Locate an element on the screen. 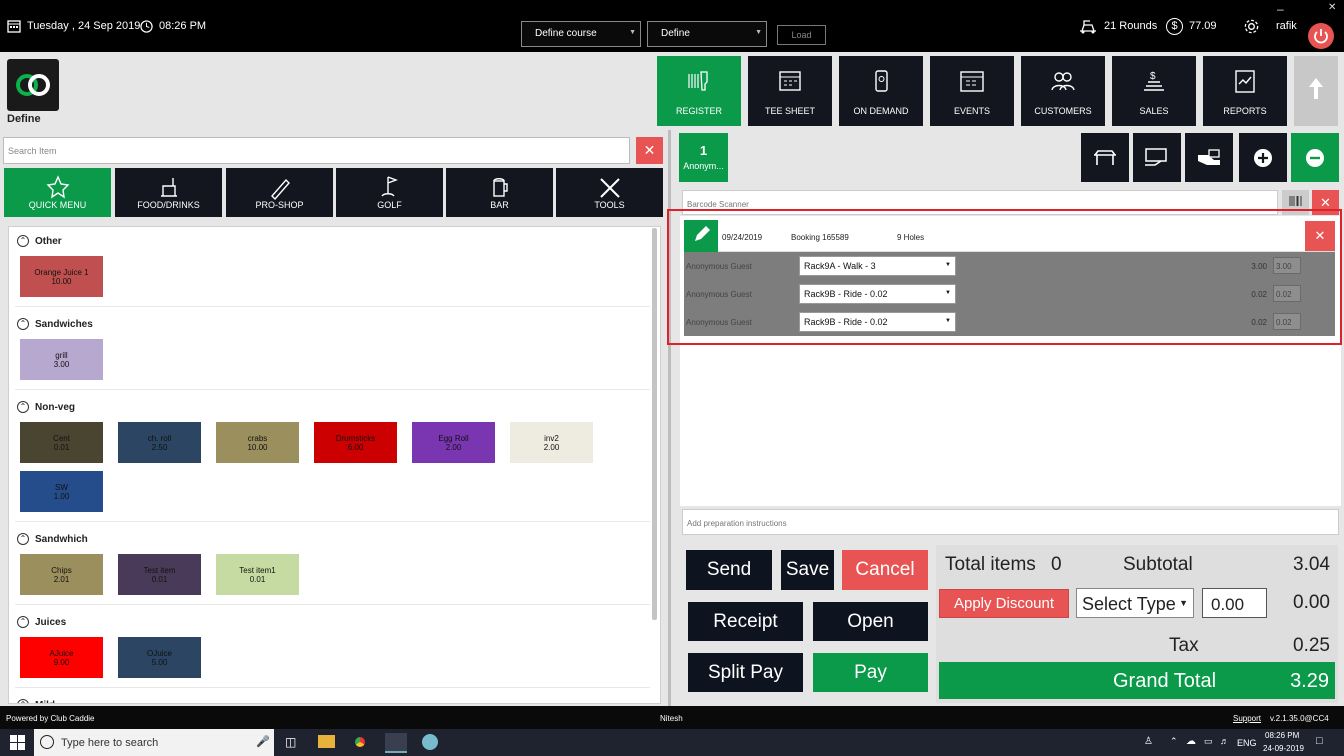 The height and width of the screenshot is (756, 1344). power-button is located at coordinates (1321, 36).